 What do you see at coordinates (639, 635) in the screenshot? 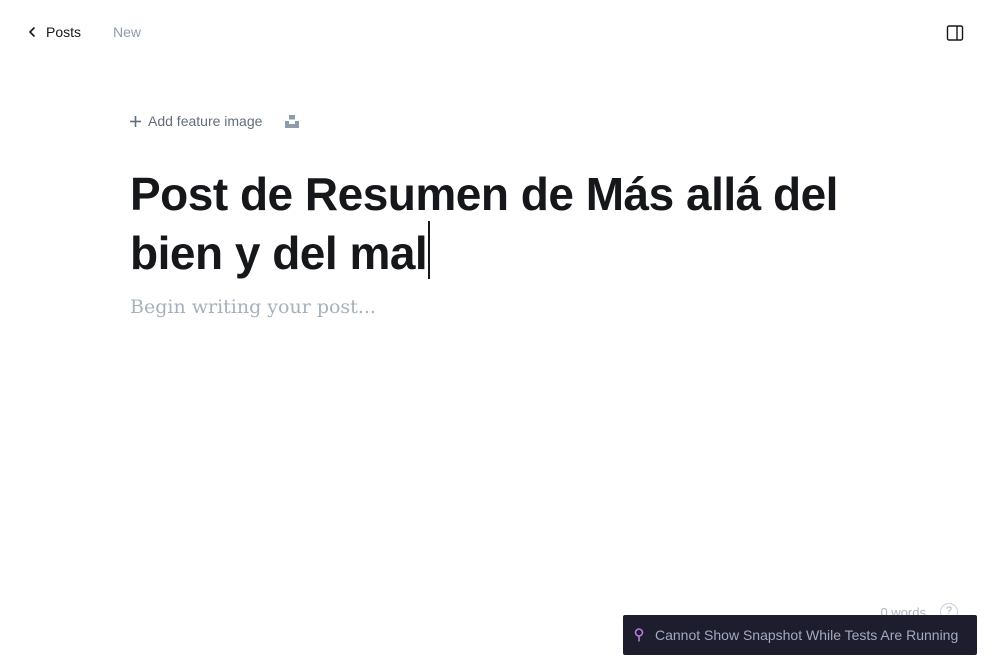
I see `pin-icon` at bounding box center [639, 635].